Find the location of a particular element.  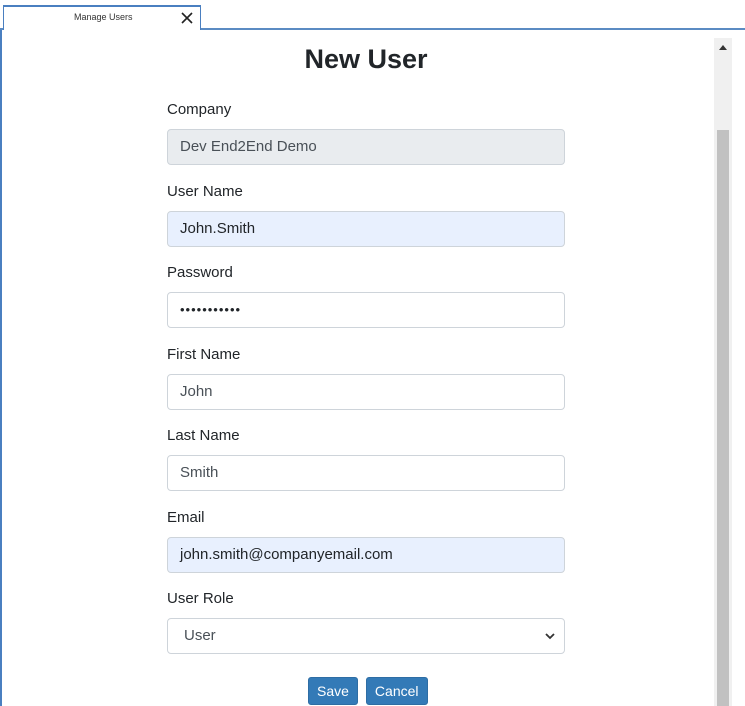

scroll-up-arrow is located at coordinates (723, 47).